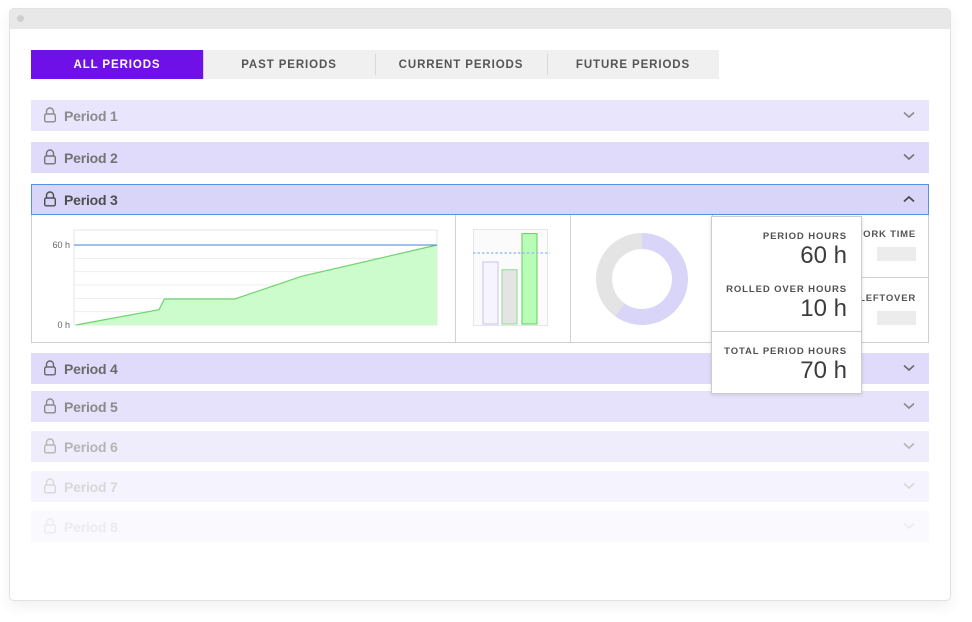  I want to click on period-hours-label: PERIOD HOURS, so click(804, 236).